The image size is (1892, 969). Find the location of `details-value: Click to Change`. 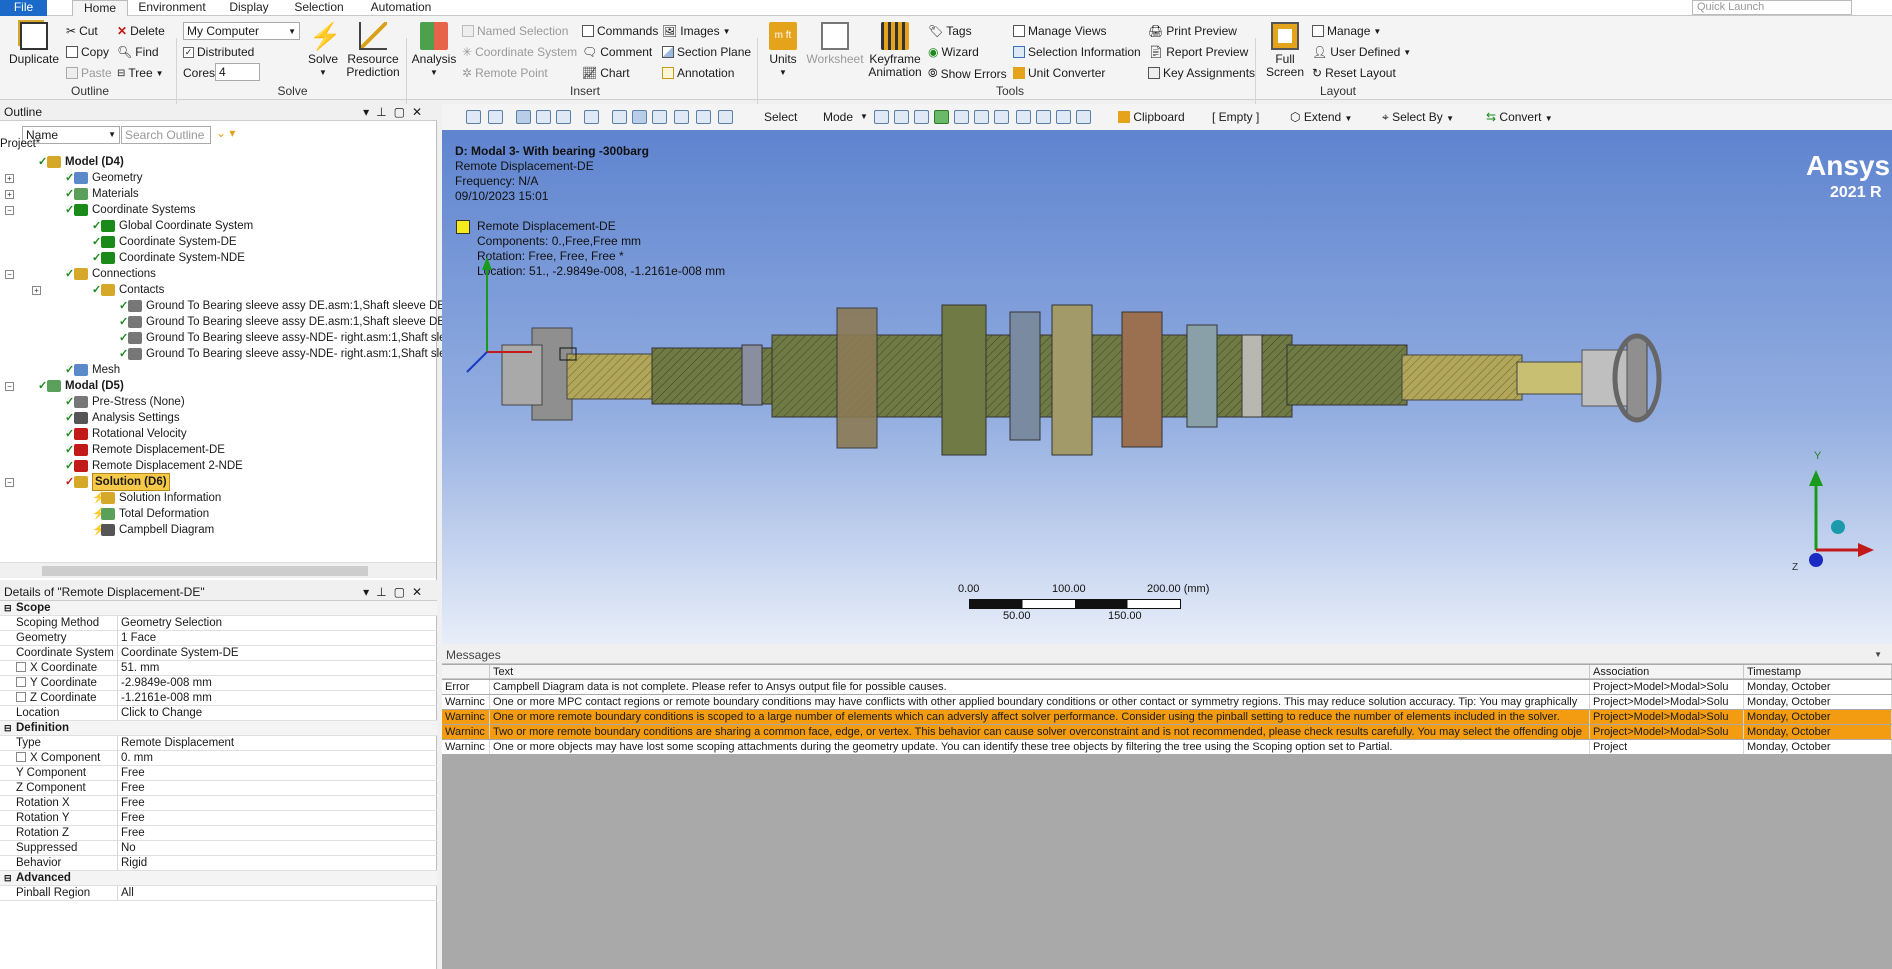

details-value: Click to Change is located at coordinates (277, 713).